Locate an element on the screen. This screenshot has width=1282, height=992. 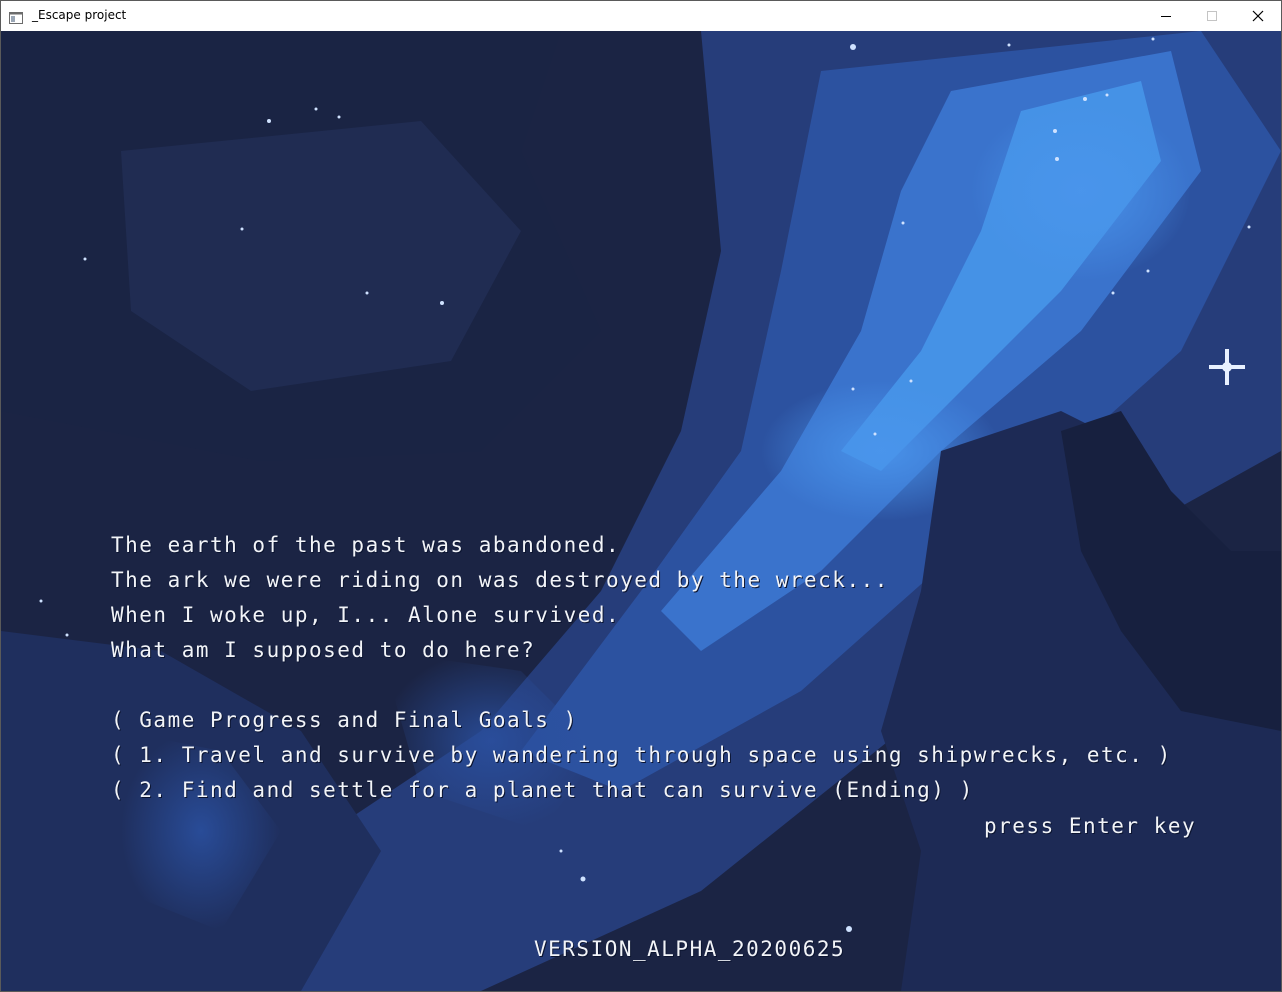
maximize-icon is located at coordinates (1212, 16).